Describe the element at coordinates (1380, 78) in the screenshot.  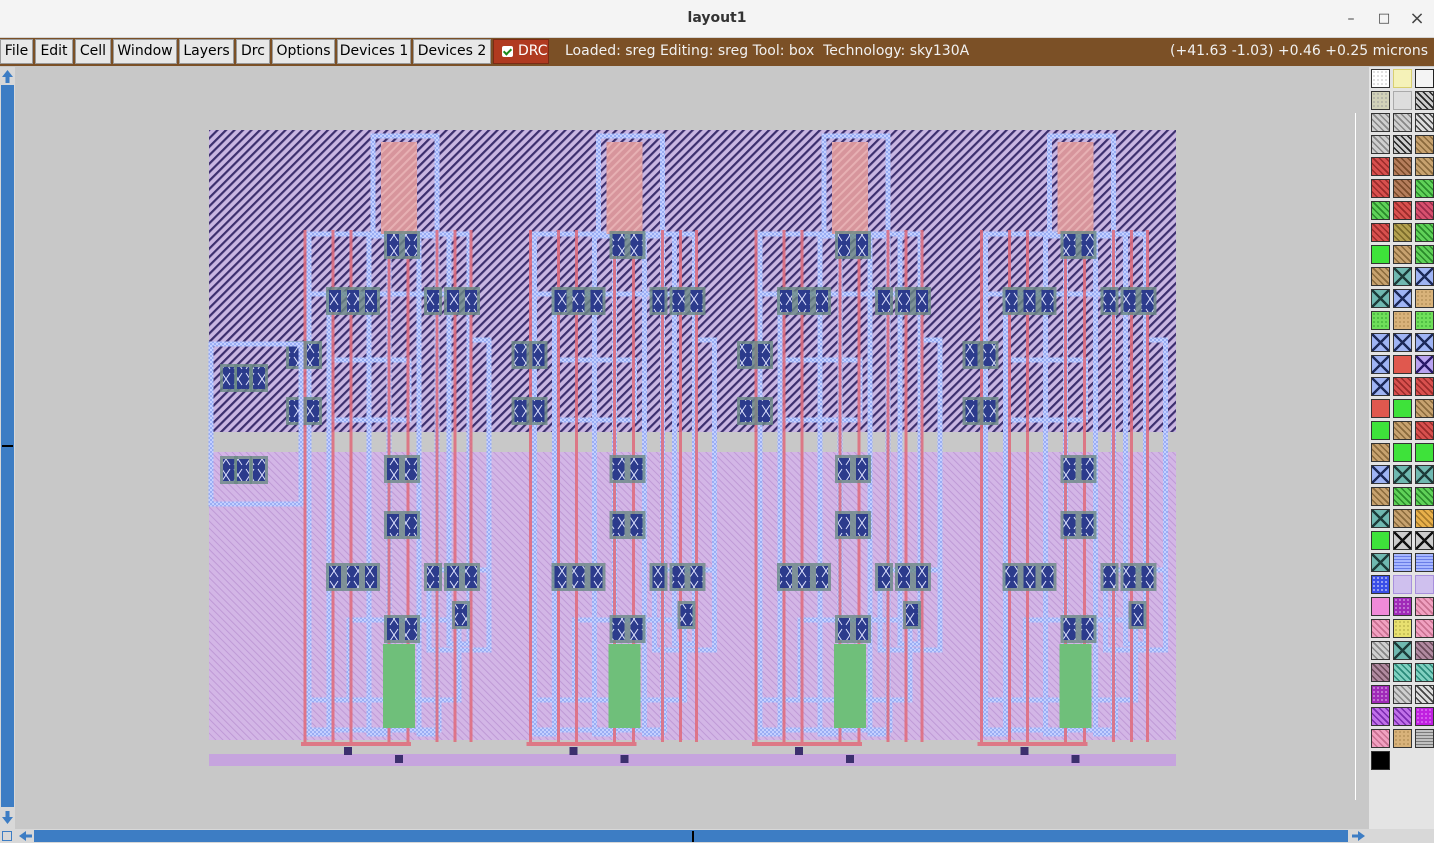
I see `layer-swatch-grid-white` at that location.